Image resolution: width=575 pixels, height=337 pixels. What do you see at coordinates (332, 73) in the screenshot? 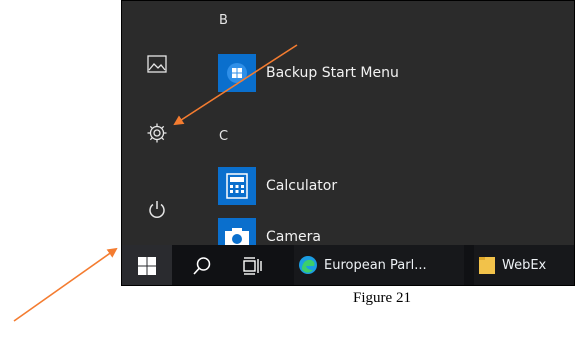
I see `app-label: Backup Start Menu` at bounding box center [332, 73].